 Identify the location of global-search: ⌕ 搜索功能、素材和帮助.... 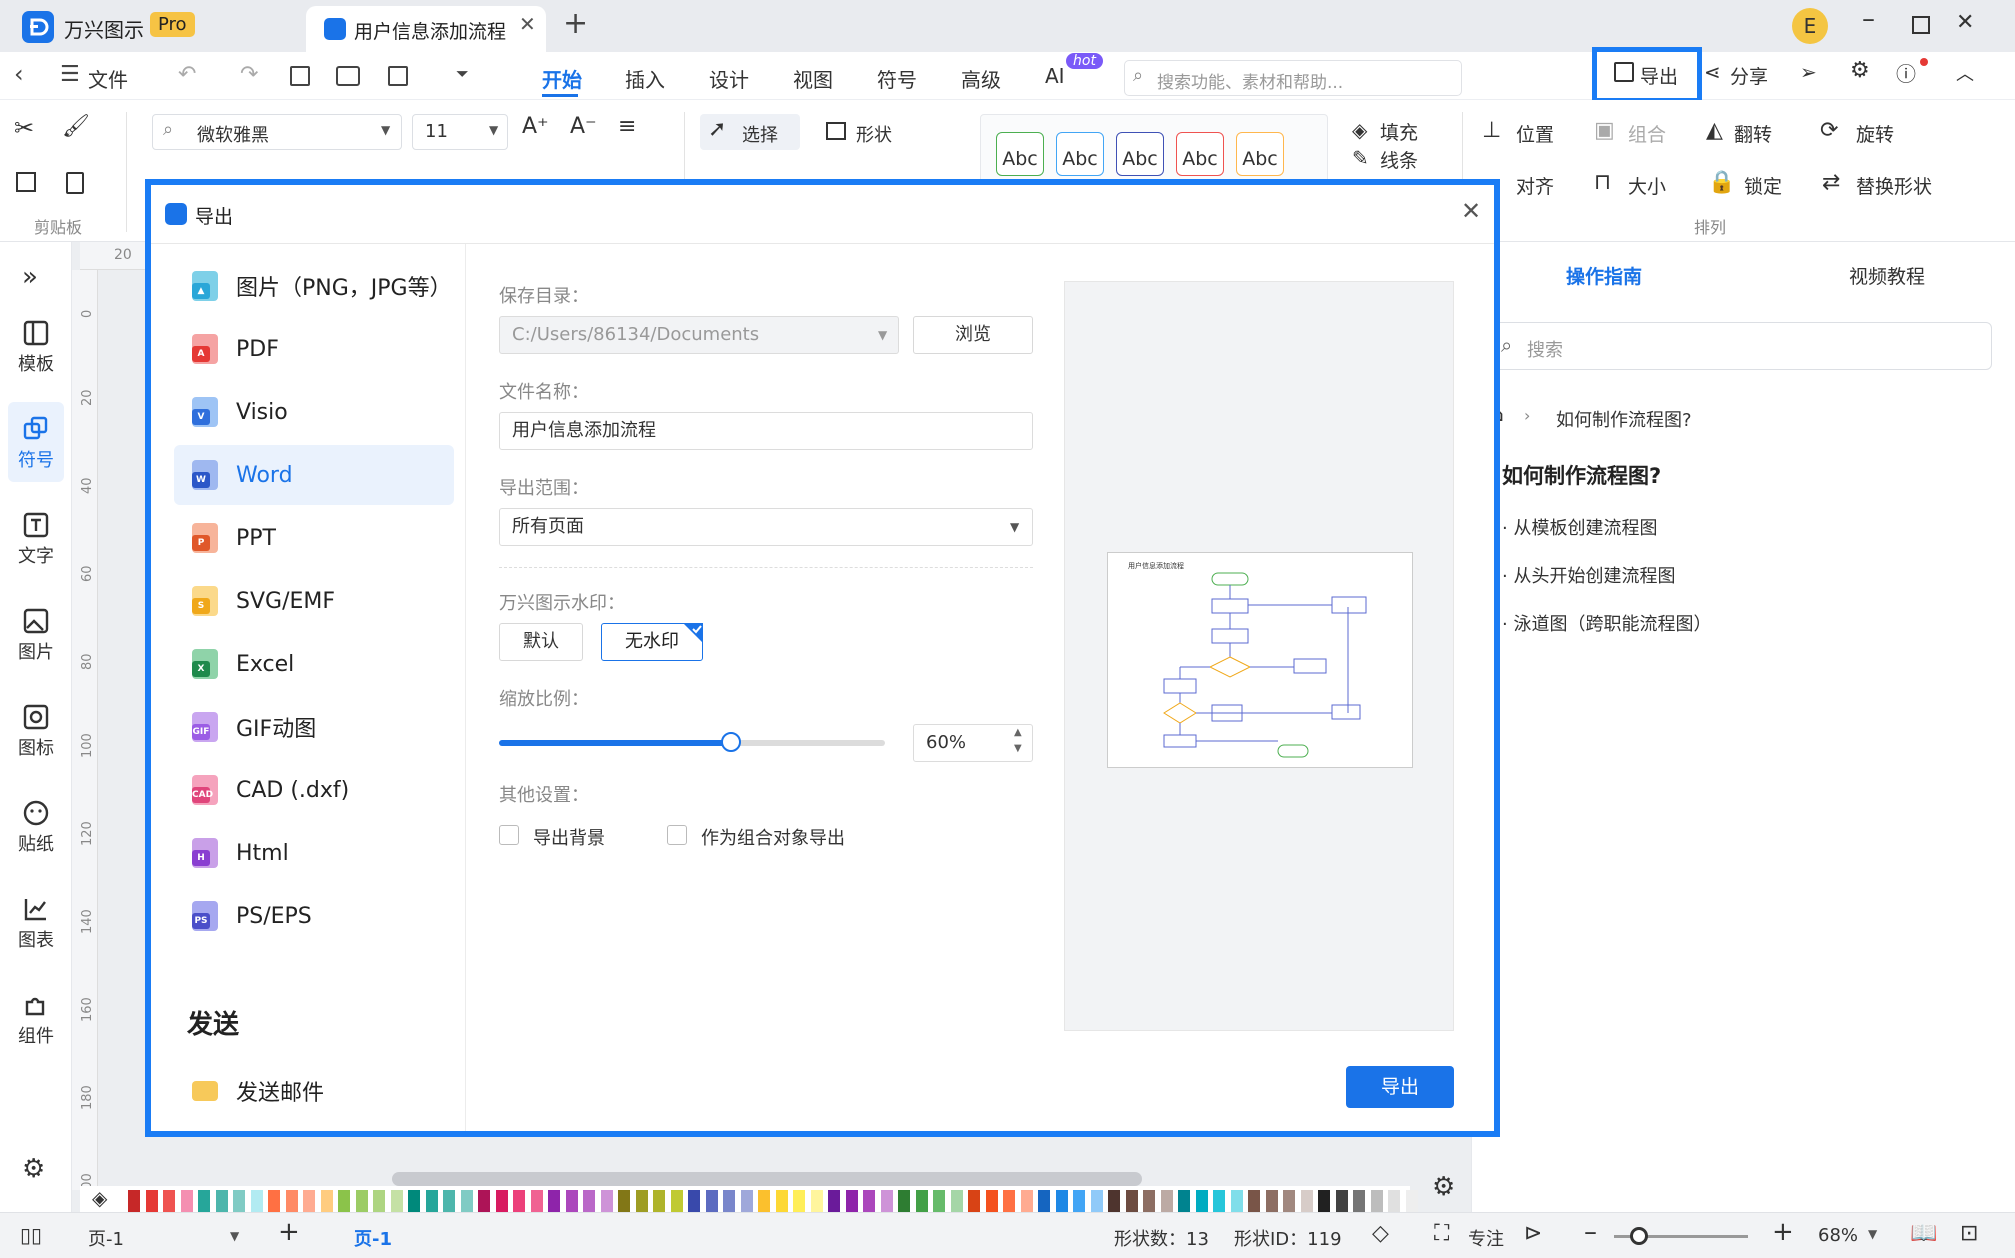
(1293, 78).